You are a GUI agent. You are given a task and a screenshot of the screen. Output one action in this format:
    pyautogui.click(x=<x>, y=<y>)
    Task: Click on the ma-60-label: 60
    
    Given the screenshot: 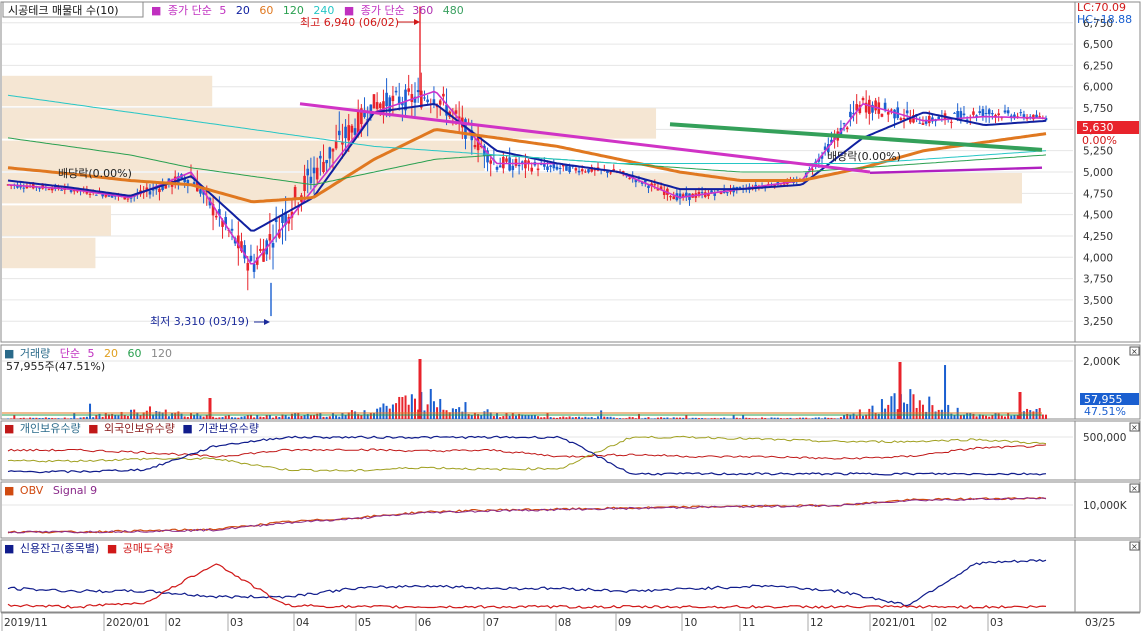 What is the action you would take?
    pyautogui.click(x=266, y=10)
    